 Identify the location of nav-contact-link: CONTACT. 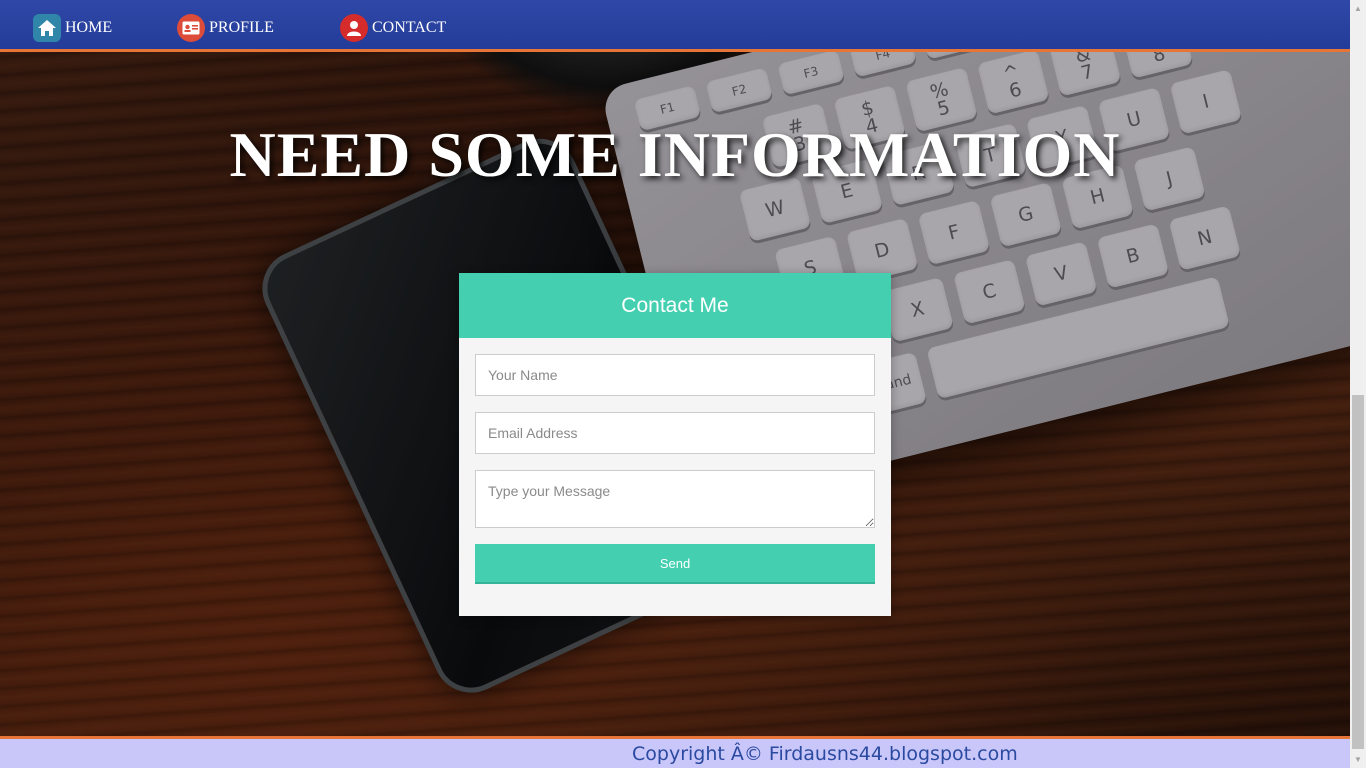
(393, 28).